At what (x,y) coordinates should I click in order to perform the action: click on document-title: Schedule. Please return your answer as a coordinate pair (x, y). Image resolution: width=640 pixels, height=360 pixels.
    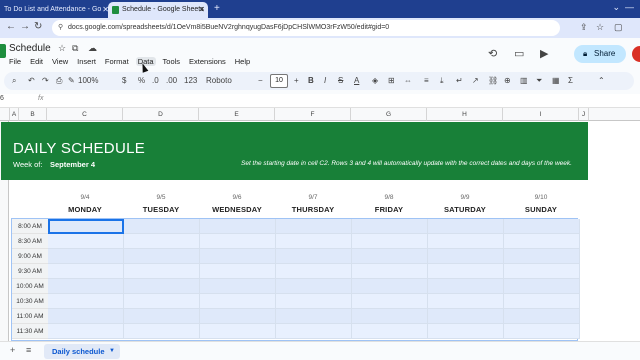
    Looking at the image, I should click on (30, 48).